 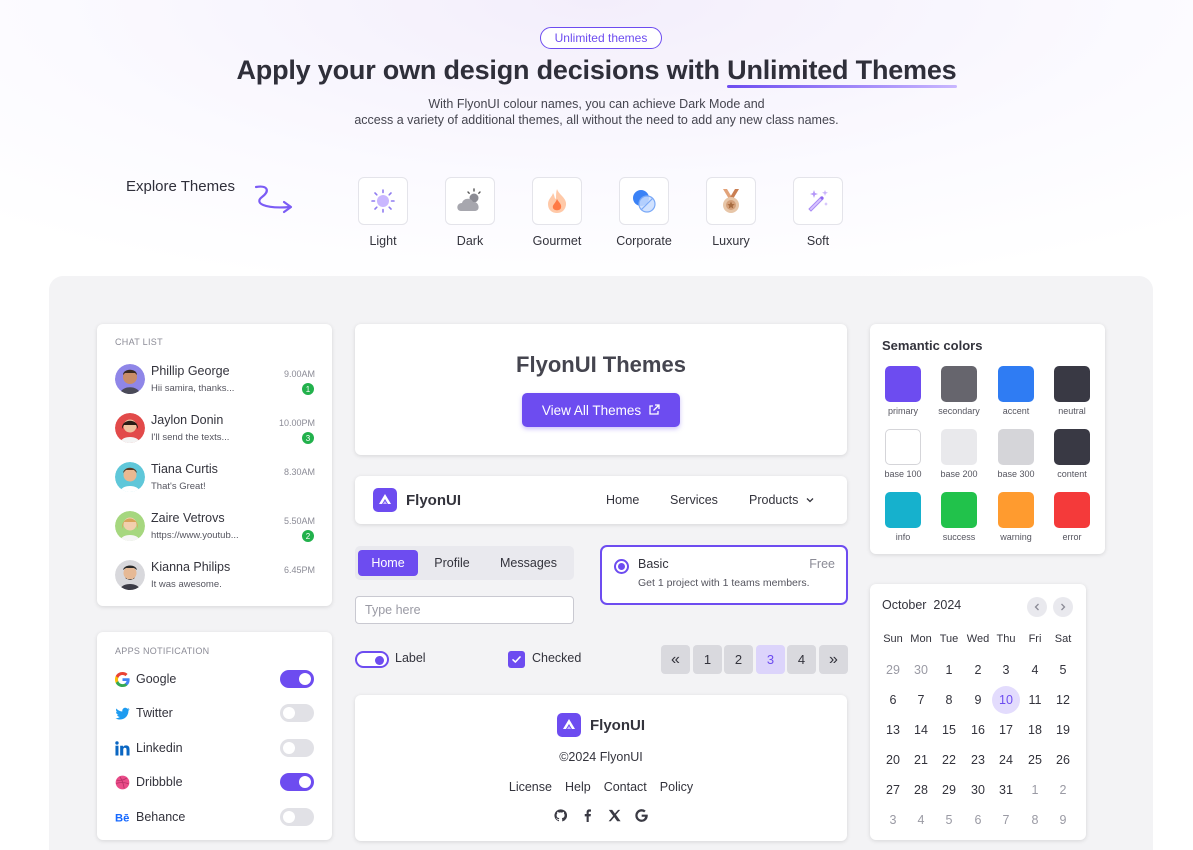 What do you see at coordinates (738, 659) in the screenshot?
I see `pagination-page-2: 2` at bounding box center [738, 659].